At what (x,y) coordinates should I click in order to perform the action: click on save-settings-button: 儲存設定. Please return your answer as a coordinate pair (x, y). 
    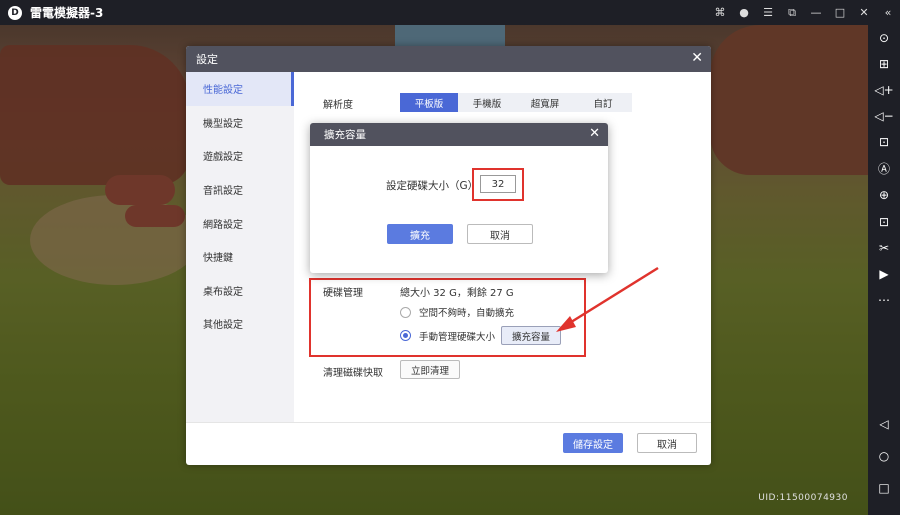
    Looking at the image, I should click on (593, 443).